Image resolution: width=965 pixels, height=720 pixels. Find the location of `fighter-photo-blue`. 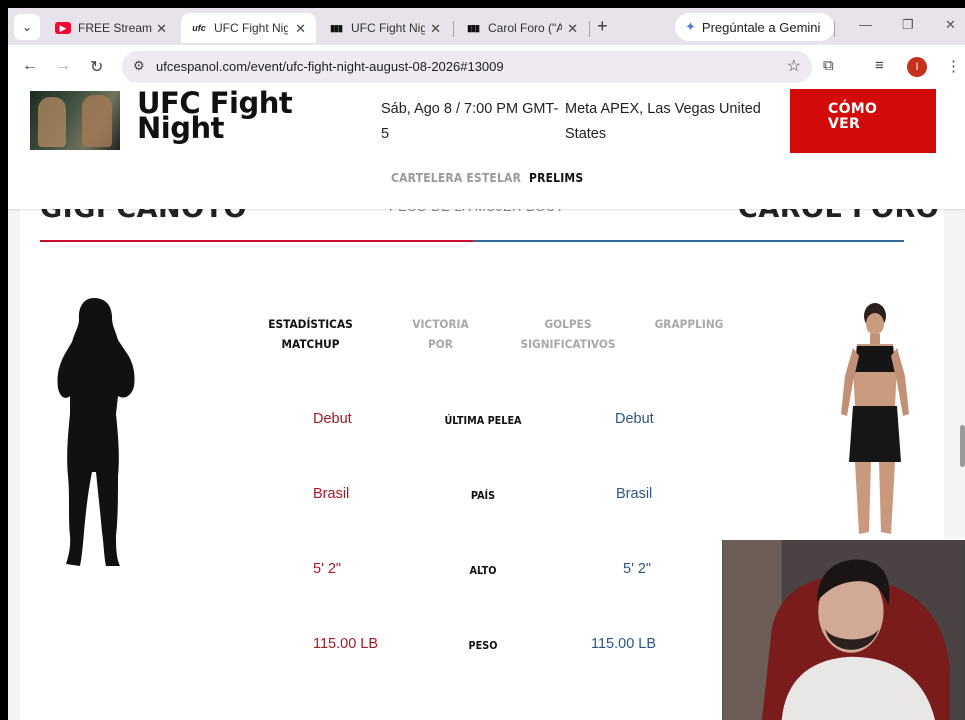

fighter-photo-blue is located at coordinates (875, 418).